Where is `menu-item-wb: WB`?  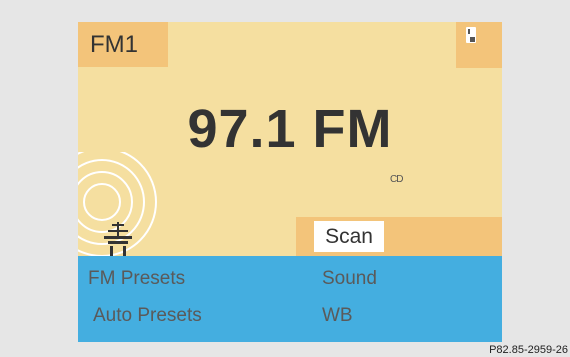
menu-item-wb: WB is located at coordinates (337, 316).